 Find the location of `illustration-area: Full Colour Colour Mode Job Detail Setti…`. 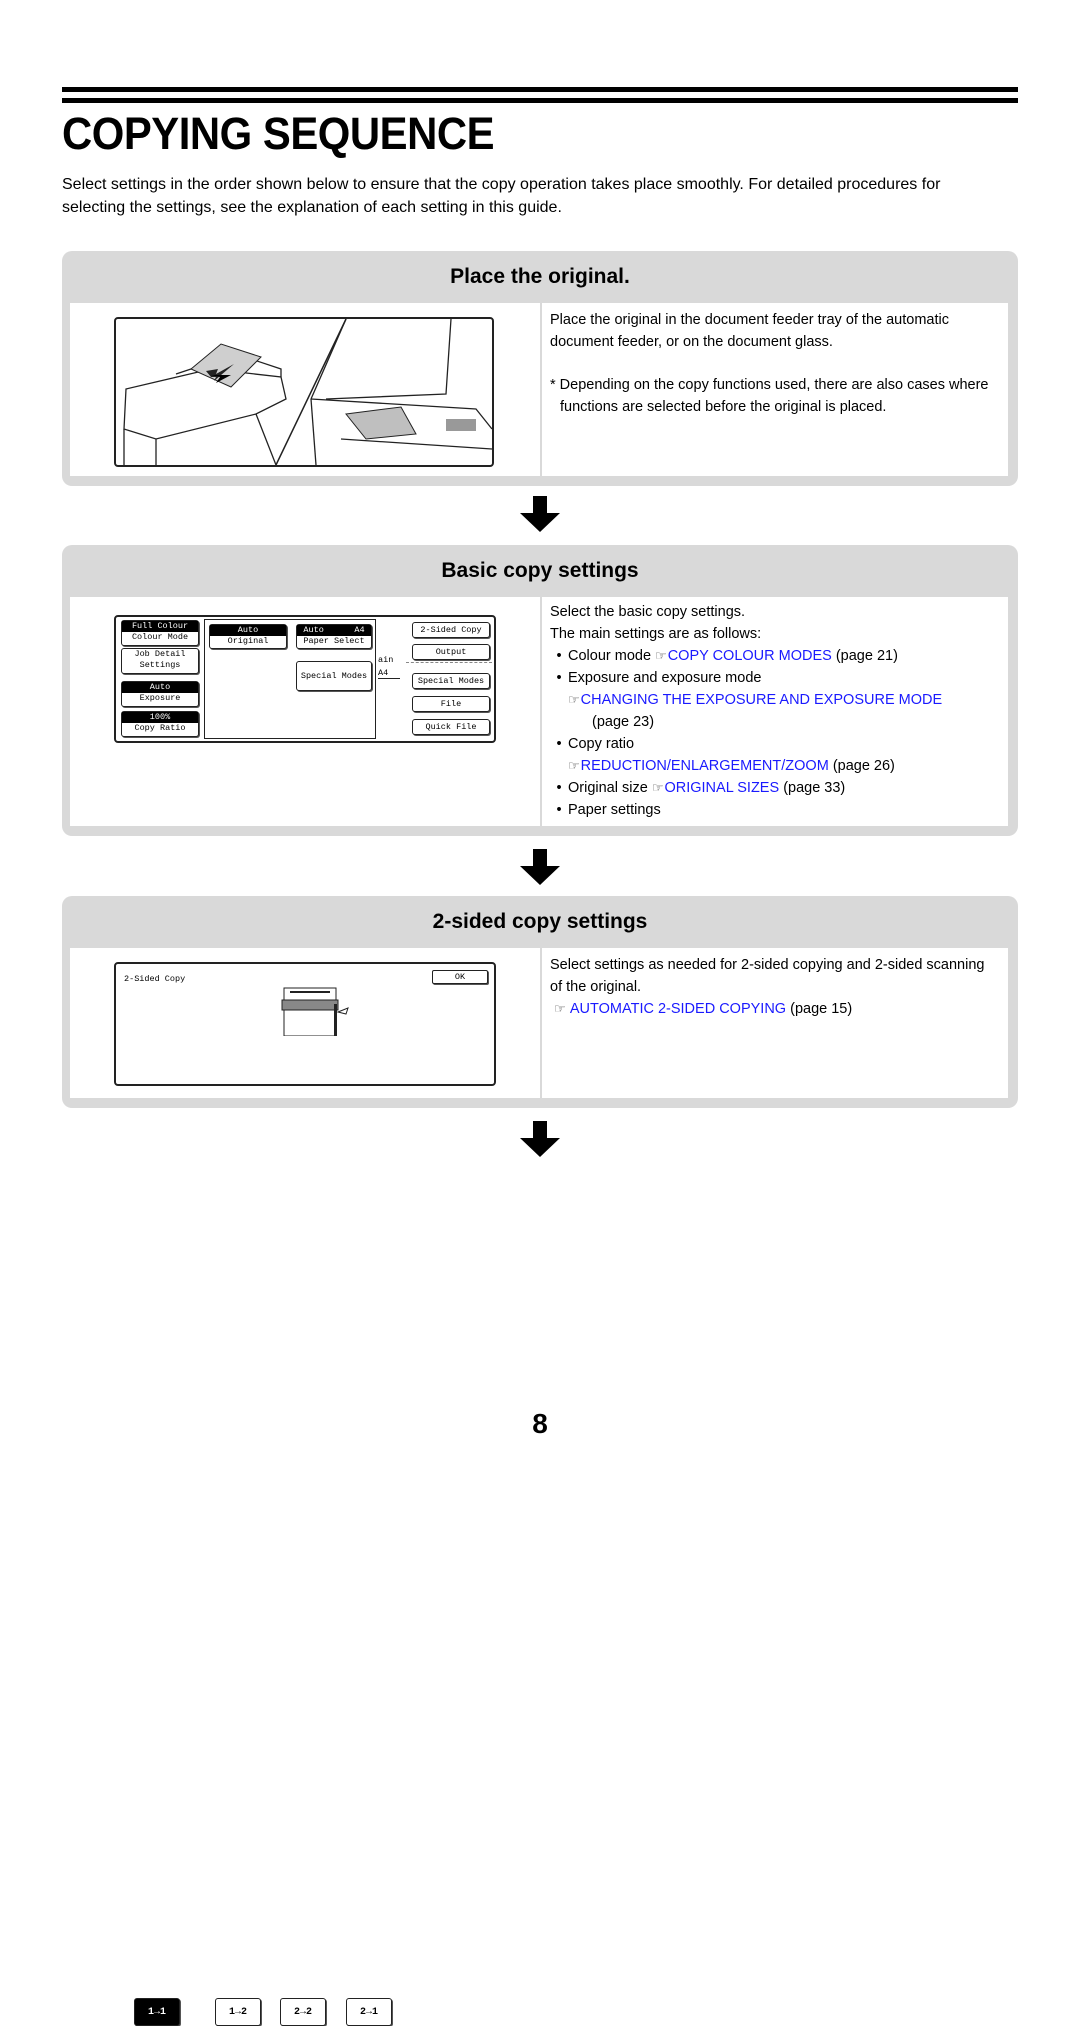

illustration-area: Full Colour Colour Mode Job Detail Setti… is located at coordinates (306, 711).